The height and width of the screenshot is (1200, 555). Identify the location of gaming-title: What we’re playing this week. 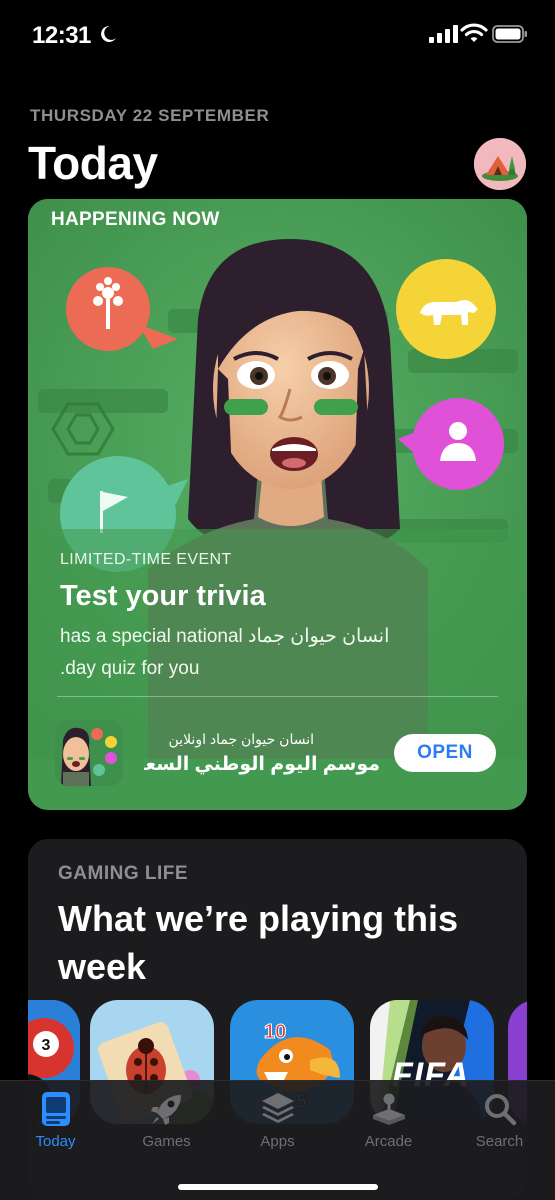
(258, 942).